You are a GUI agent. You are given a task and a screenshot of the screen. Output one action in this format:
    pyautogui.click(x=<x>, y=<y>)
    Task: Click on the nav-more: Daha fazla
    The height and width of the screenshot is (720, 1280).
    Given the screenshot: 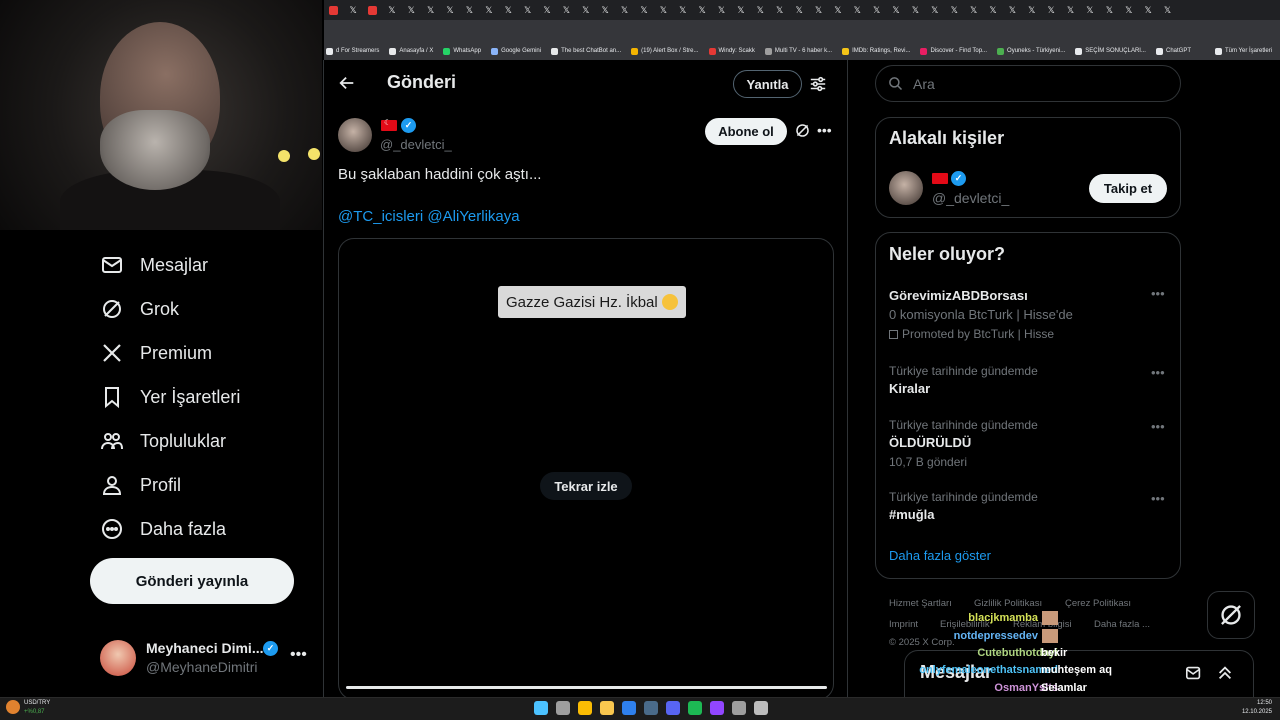 What is the action you would take?
    pyautogui.click(x=163, y=529)
    